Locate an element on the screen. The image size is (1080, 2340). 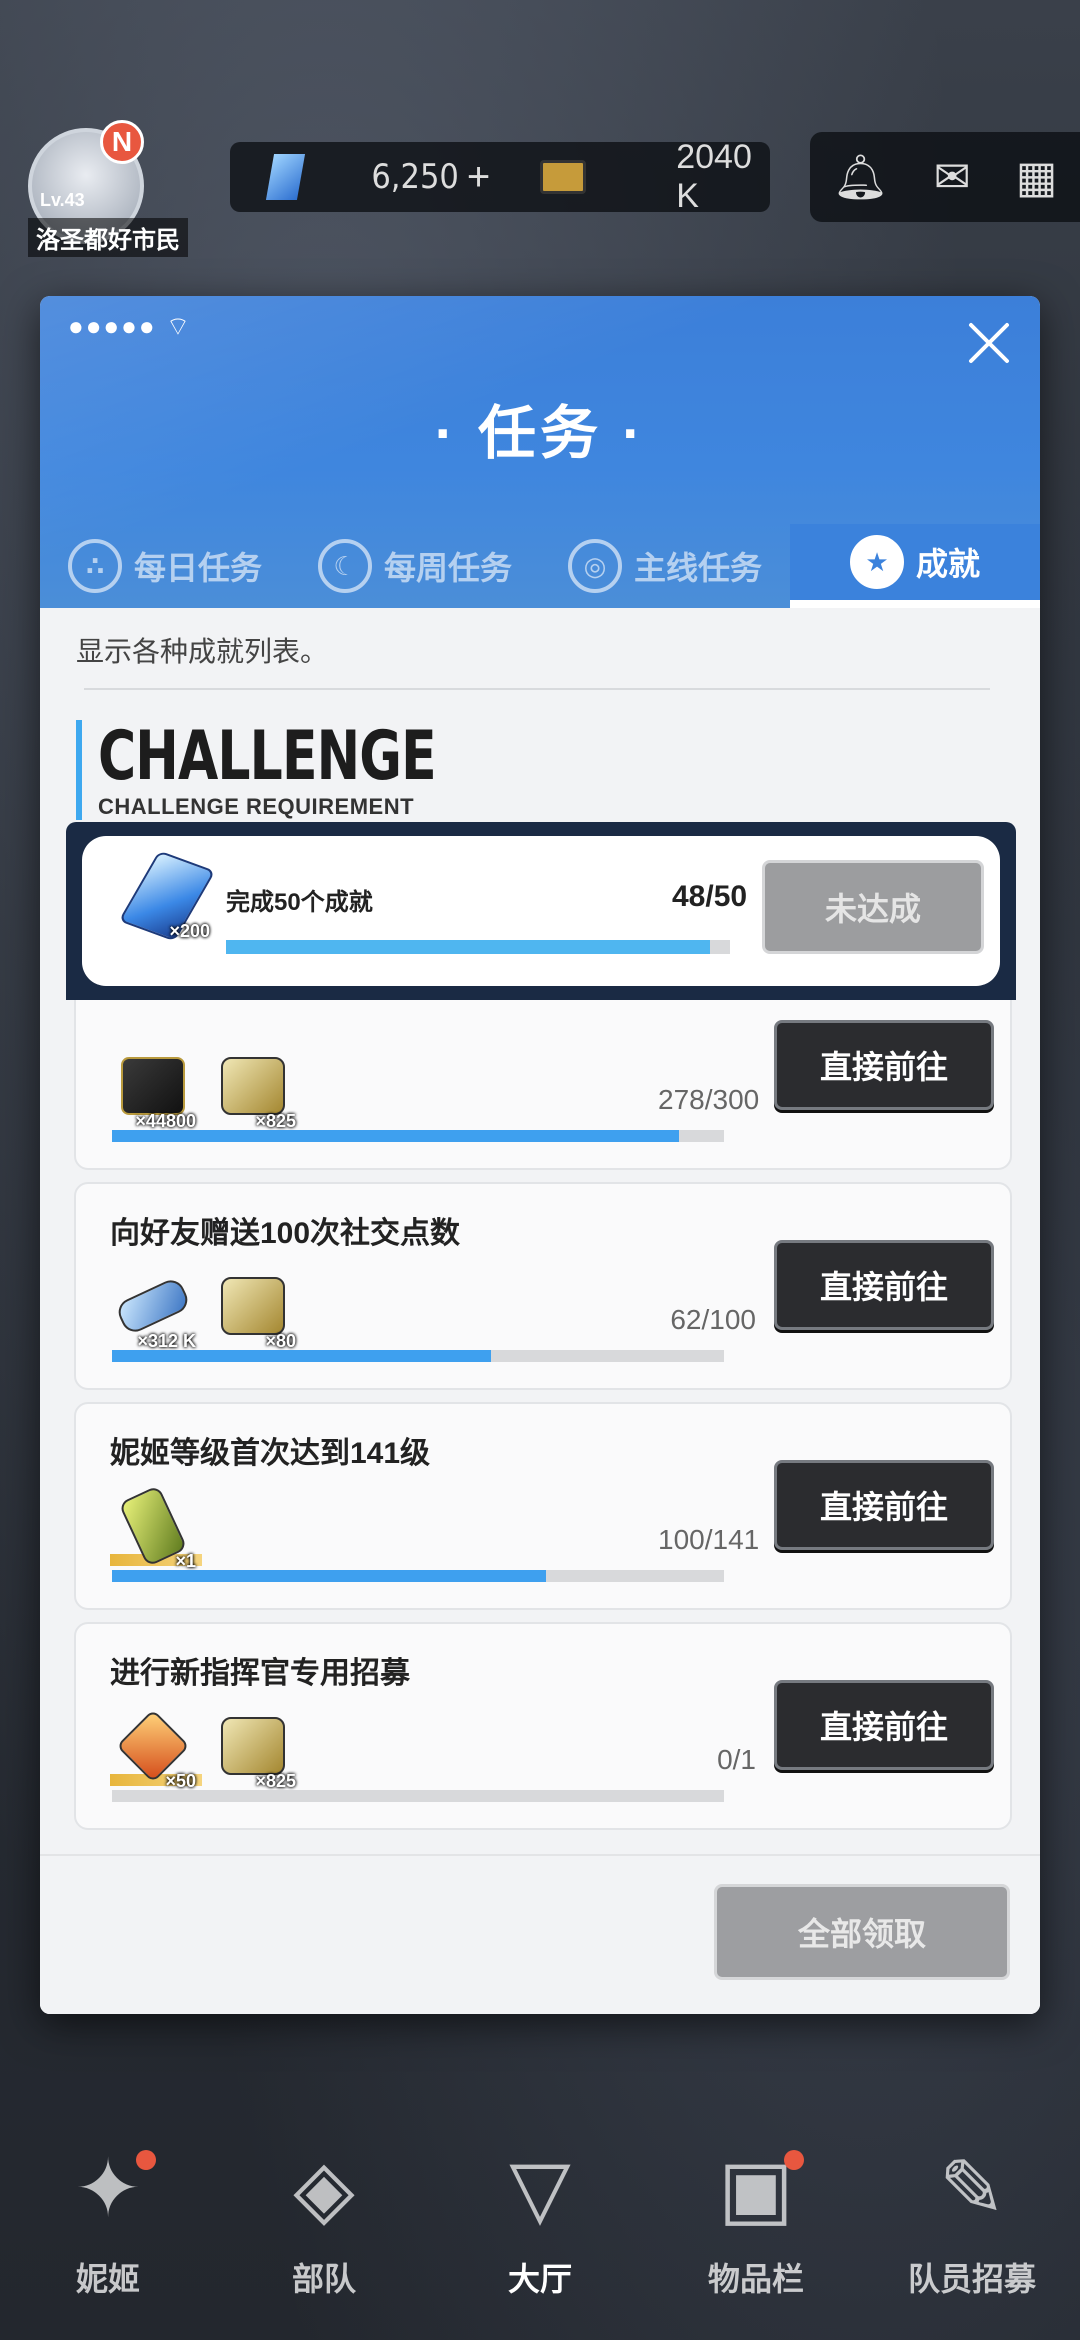
nav-lobby: ▽ 大厅 is located at coordinates (540, 2215).